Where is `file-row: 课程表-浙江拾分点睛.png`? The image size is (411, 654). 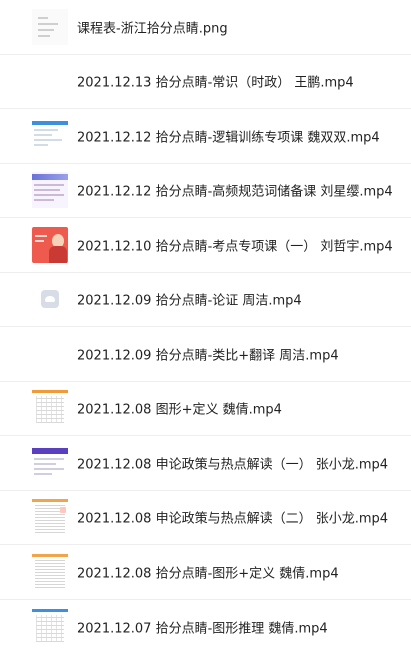 file-row: 课程表-浙江拾分点睛.png is located at coordinates (205, 27).